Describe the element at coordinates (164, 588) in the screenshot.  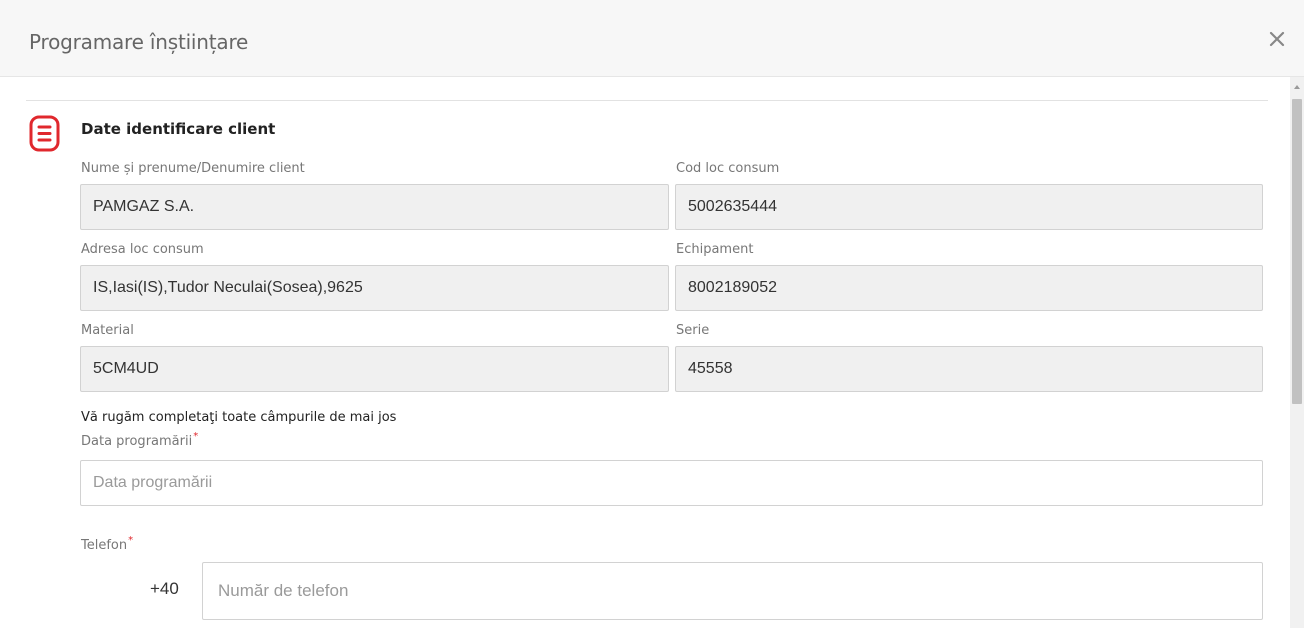
I see `phone-prefix: +40` at that location.